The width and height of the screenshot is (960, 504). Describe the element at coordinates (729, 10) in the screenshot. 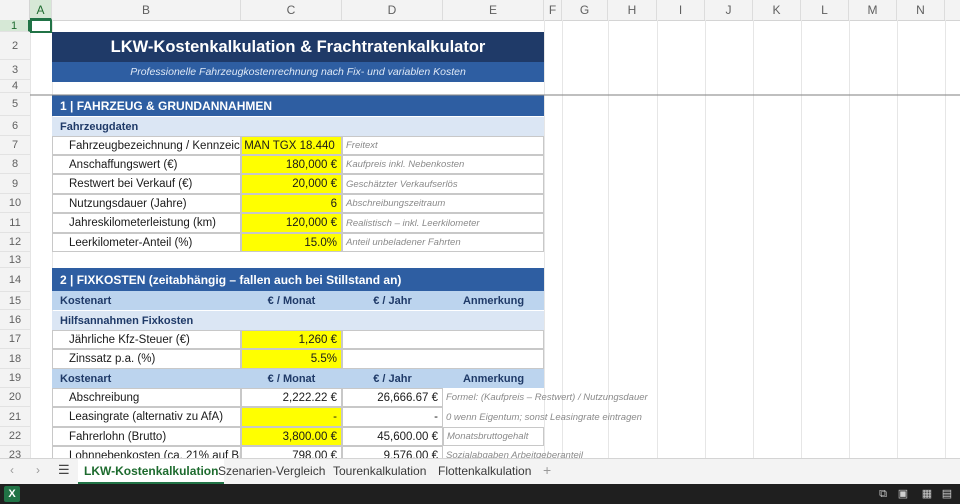

I see `column-header-j: J` at that location.